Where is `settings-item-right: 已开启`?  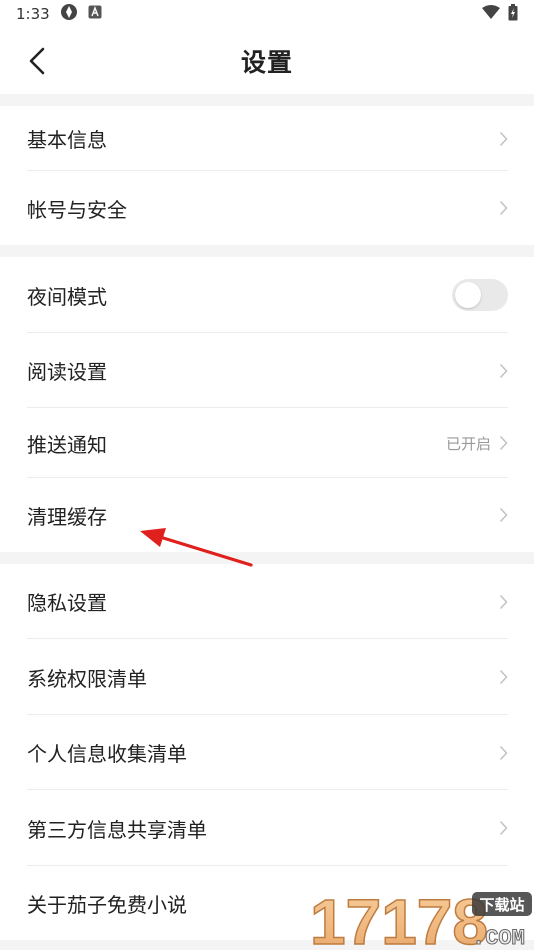
settings-item-right: 已开启 is located at coordinates (477, 443).